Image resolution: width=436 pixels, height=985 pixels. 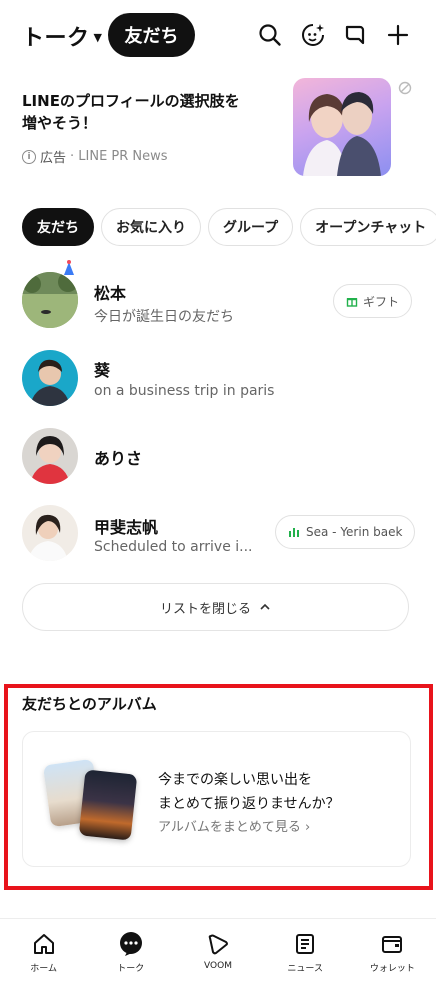 I want to click on home-icon, so click(x=44, y=944).